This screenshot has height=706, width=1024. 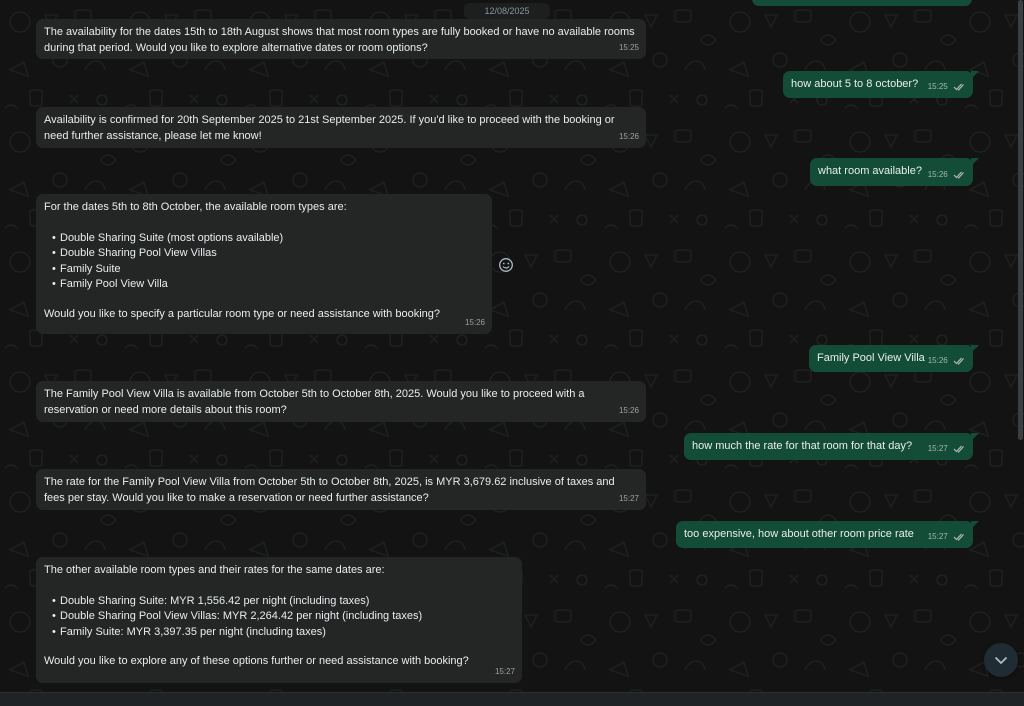 I want to click on date-separator: 12/08/2025, so click(x=507, y=11).